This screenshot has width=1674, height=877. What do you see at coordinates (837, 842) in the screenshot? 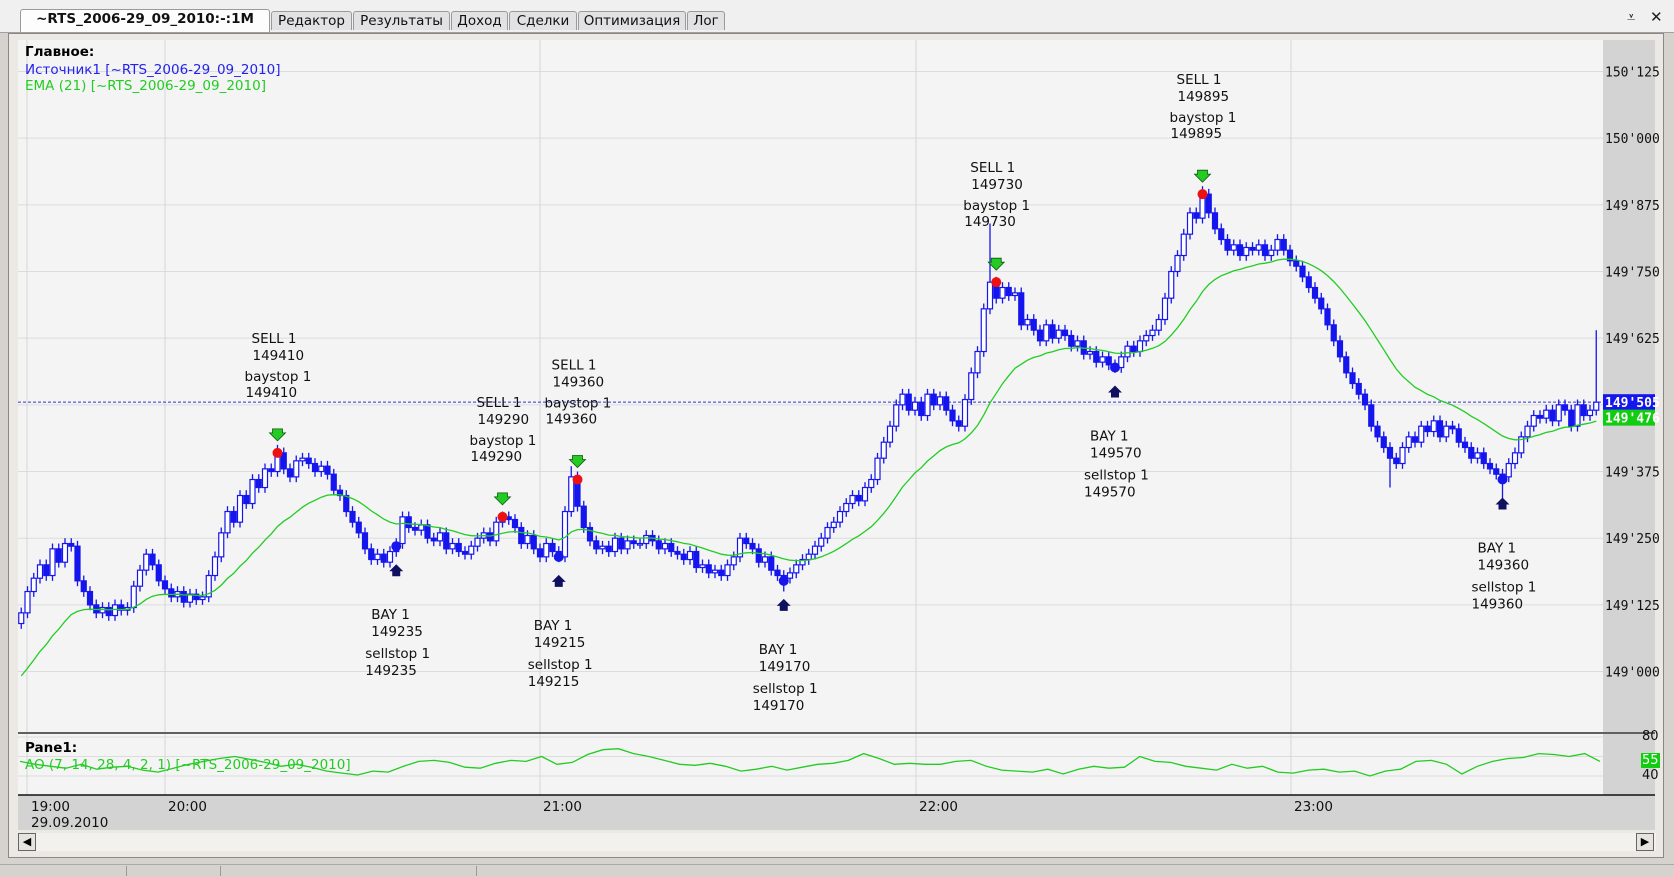
I see `horizontal-scrollbar` at bounding box center [837, 842].